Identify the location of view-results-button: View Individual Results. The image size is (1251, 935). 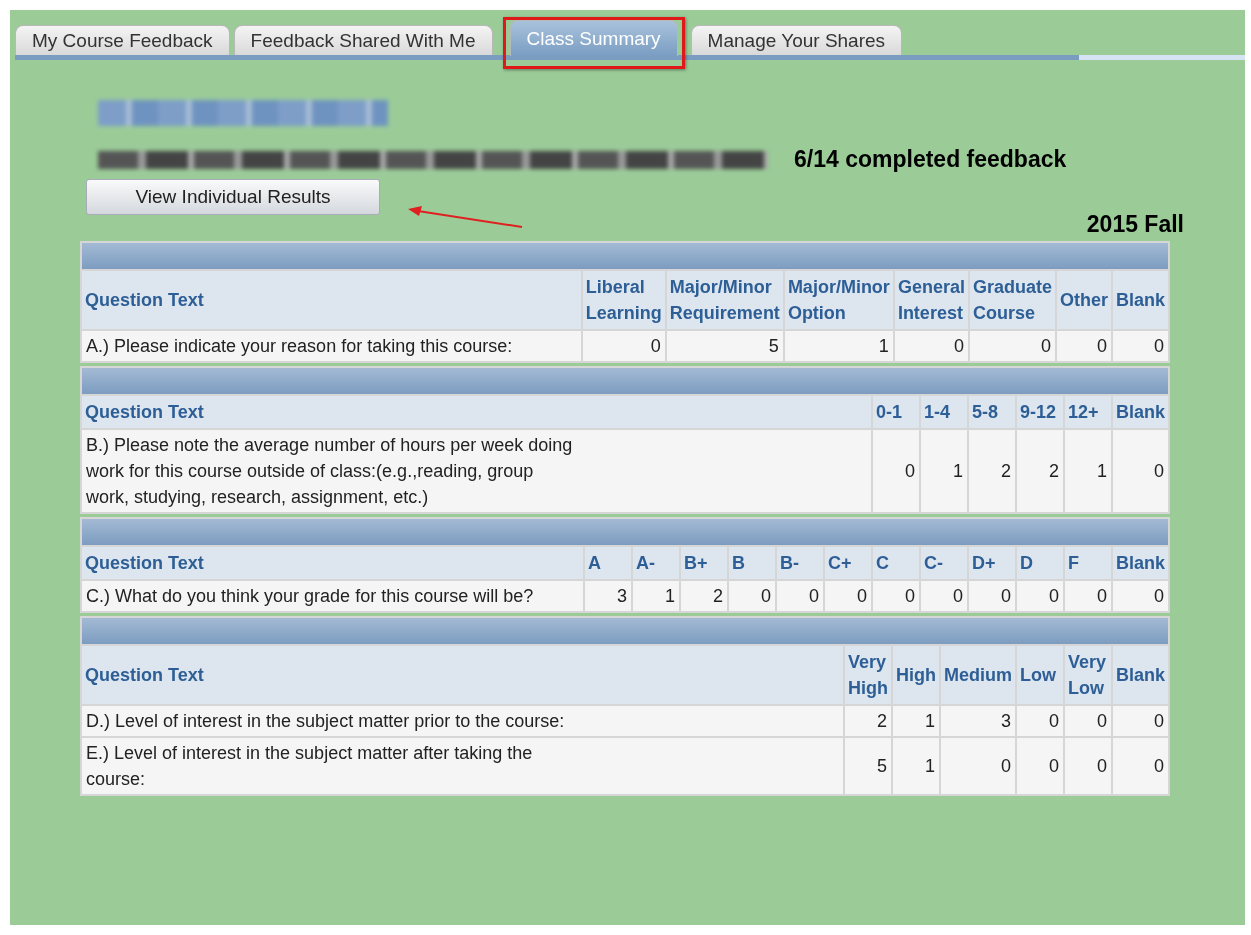
(233, 197).